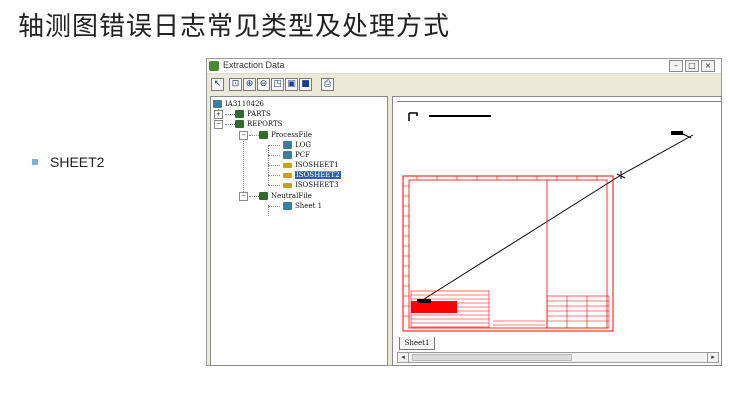 This screenshot has height=404, width=749. What do you see at coordinates (450, 309) in the screenshot?
I see `bom-block` at bounding box center [450, 309].